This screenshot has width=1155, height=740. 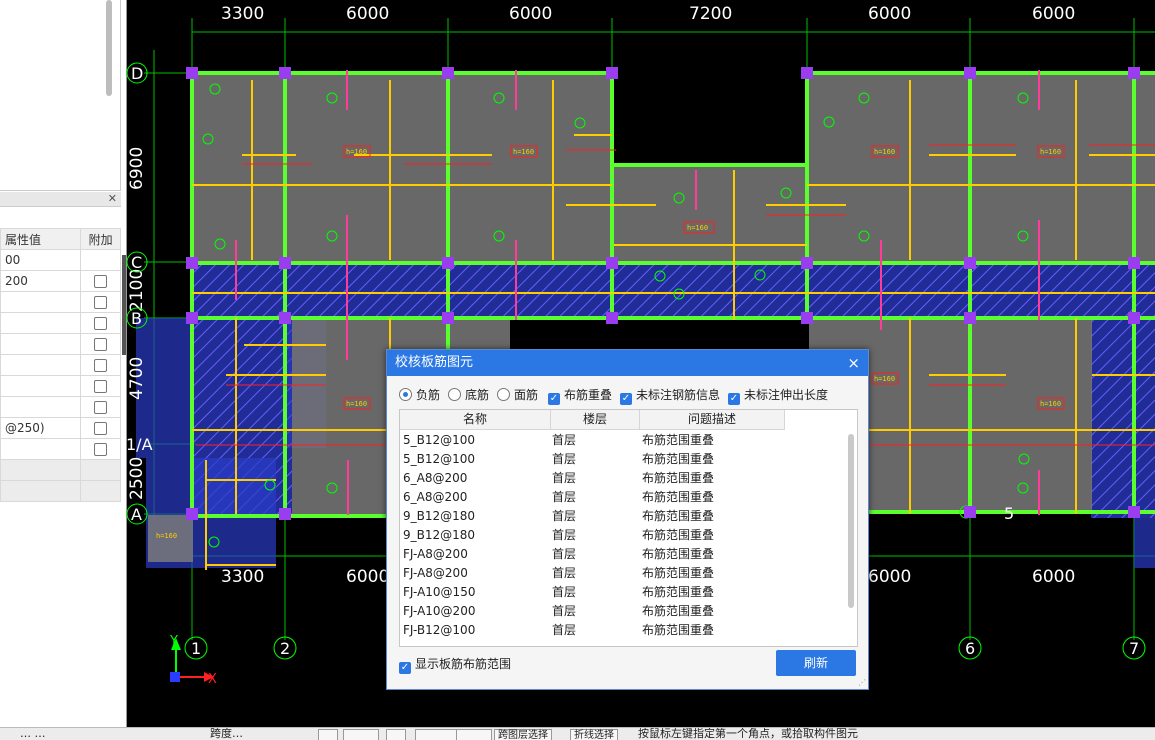 What do you see at coordinates (109, 48) in the screenshot?
I see `component-list-scrollbar` at bounding box center [109, 48].